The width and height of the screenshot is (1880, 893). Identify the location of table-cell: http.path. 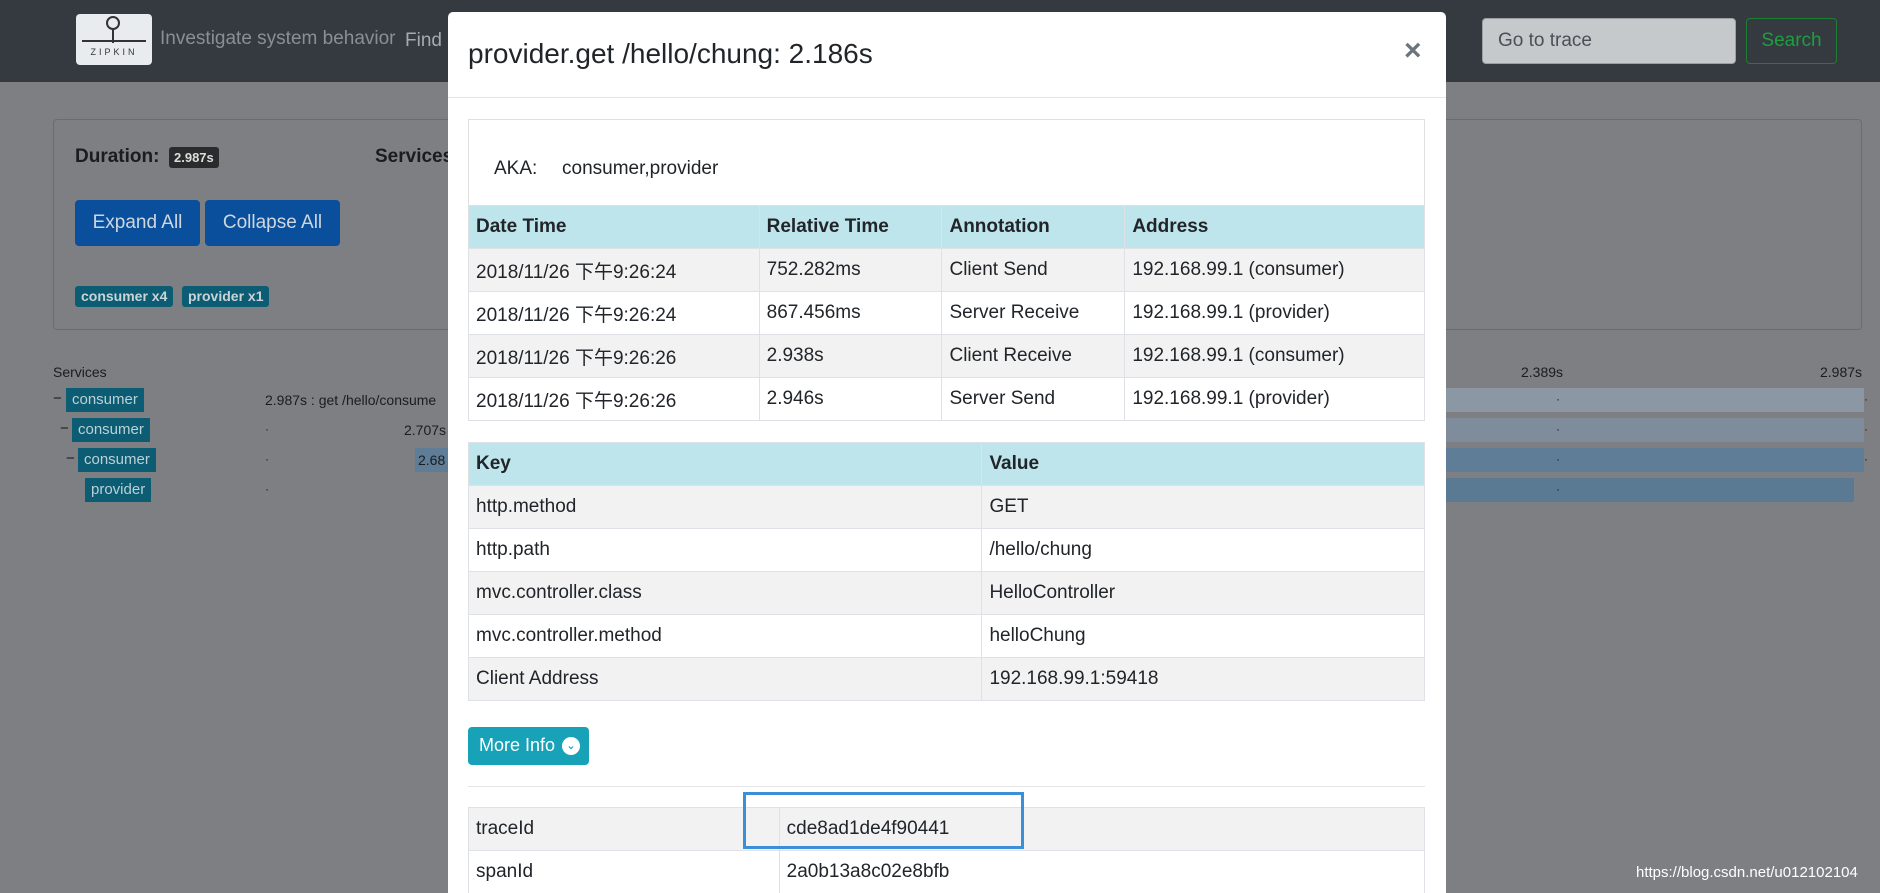
(725, 550).